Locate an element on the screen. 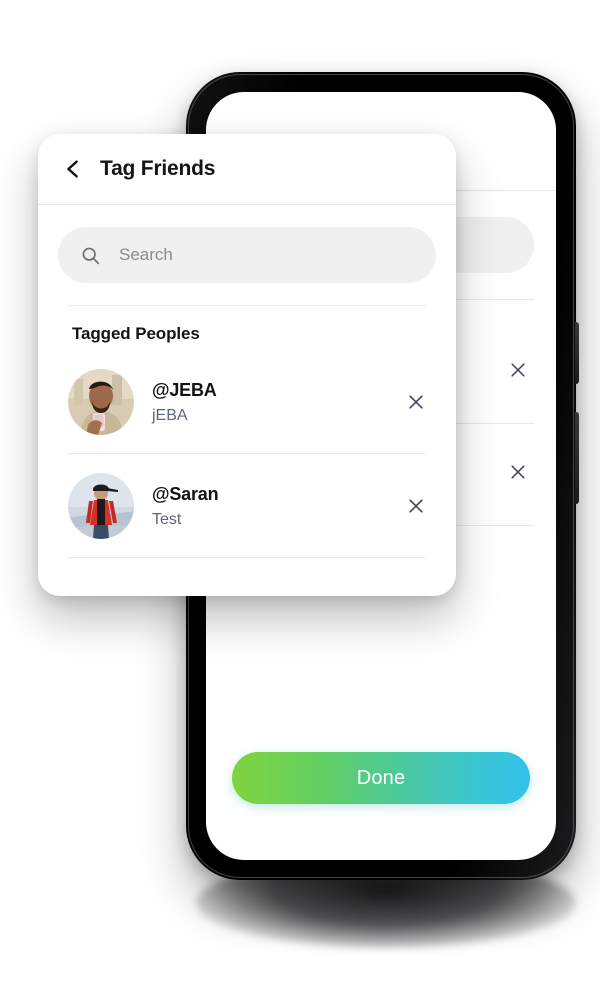 The image size is (600, 1000). done-button: Done is located at coordinates (381, 778).